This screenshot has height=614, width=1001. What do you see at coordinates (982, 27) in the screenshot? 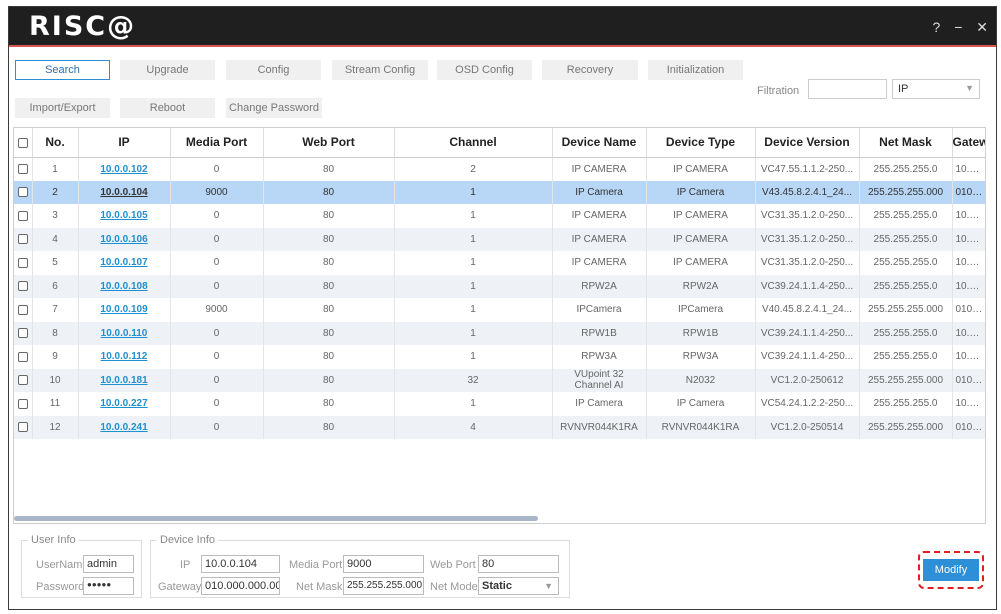
I see `close-icon: ✕` at bounding box center [982, 27].